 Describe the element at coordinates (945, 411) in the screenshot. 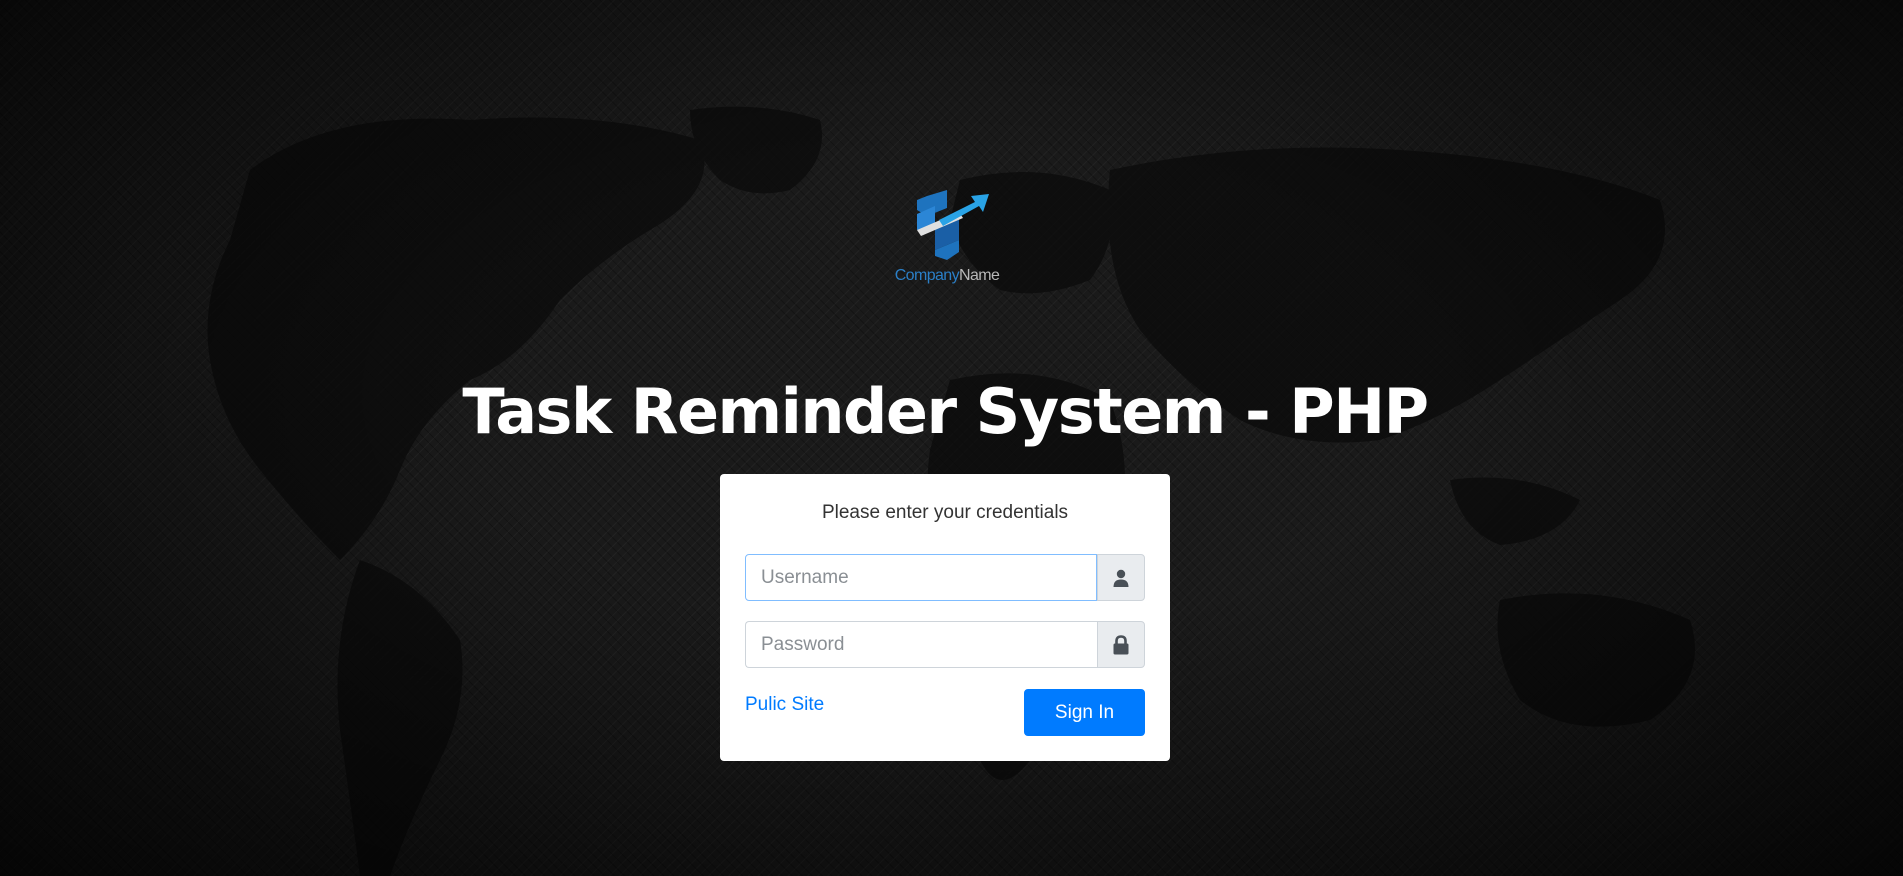

I see `page-title: Task Reminder System - PHP` at that location.